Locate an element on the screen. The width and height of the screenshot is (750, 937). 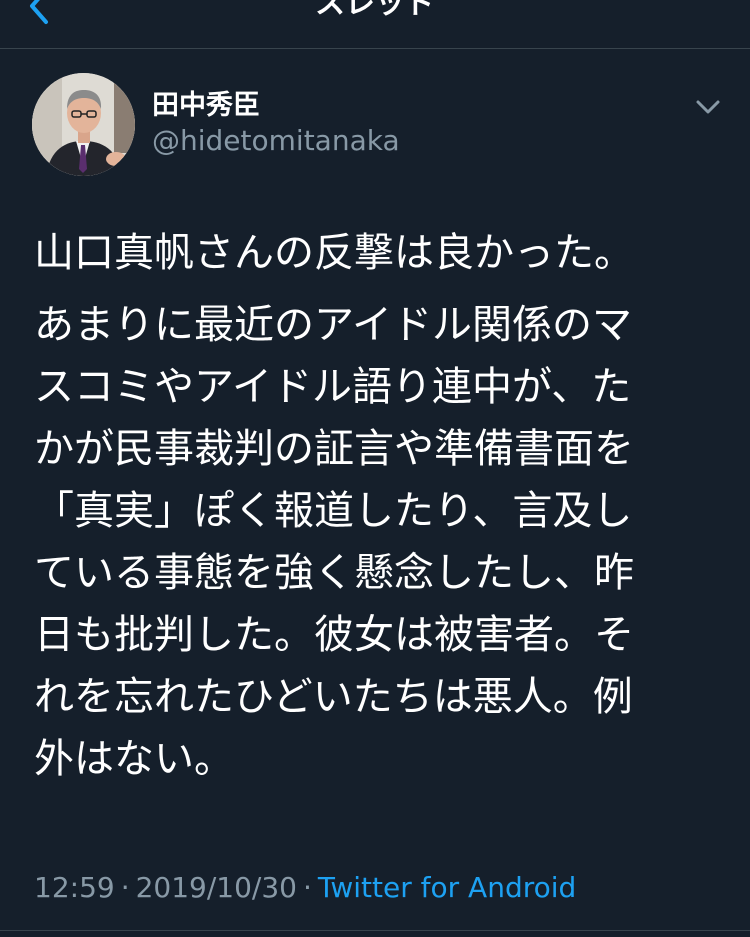
chevron-down-icon is located at coordinates (708, 107).